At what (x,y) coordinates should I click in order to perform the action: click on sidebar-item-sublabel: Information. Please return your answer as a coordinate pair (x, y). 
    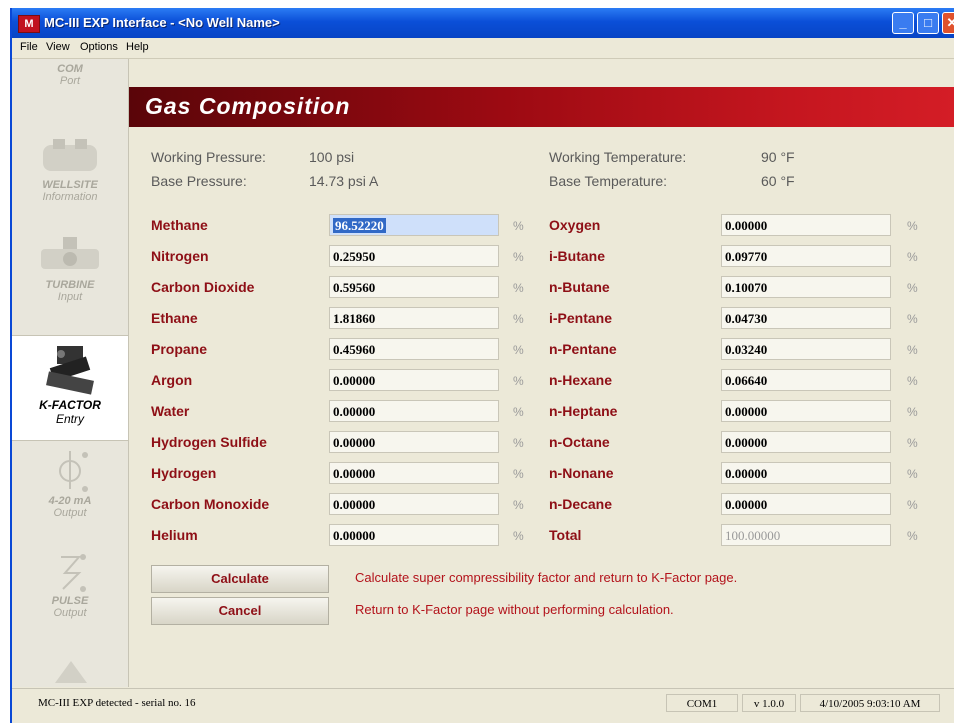
    Looking at the image, I should click on (70, 197).